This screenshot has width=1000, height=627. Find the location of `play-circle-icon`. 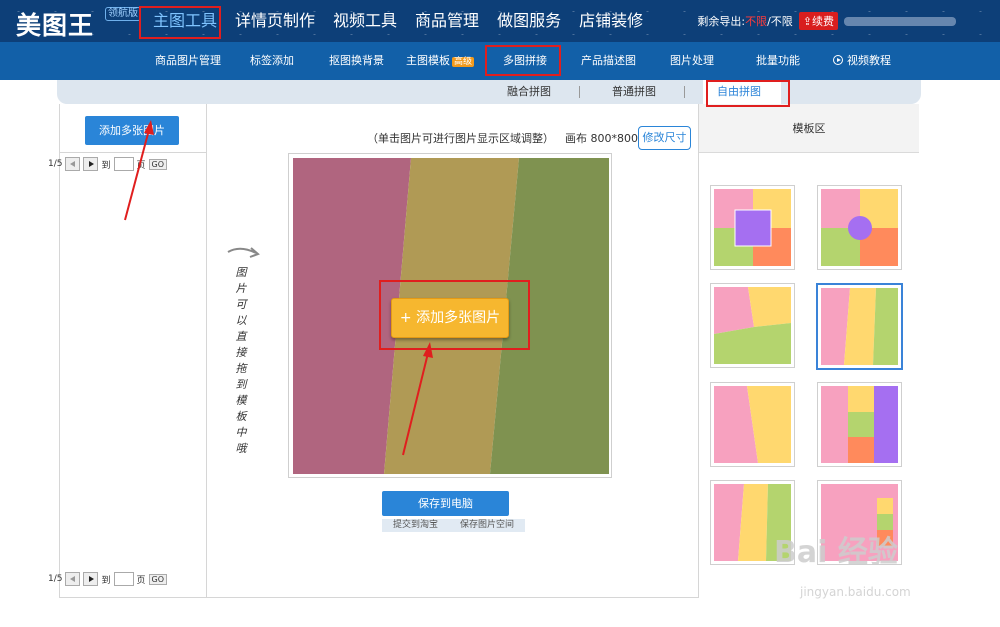

play-circle-icon is located at coordinates (838, 60).